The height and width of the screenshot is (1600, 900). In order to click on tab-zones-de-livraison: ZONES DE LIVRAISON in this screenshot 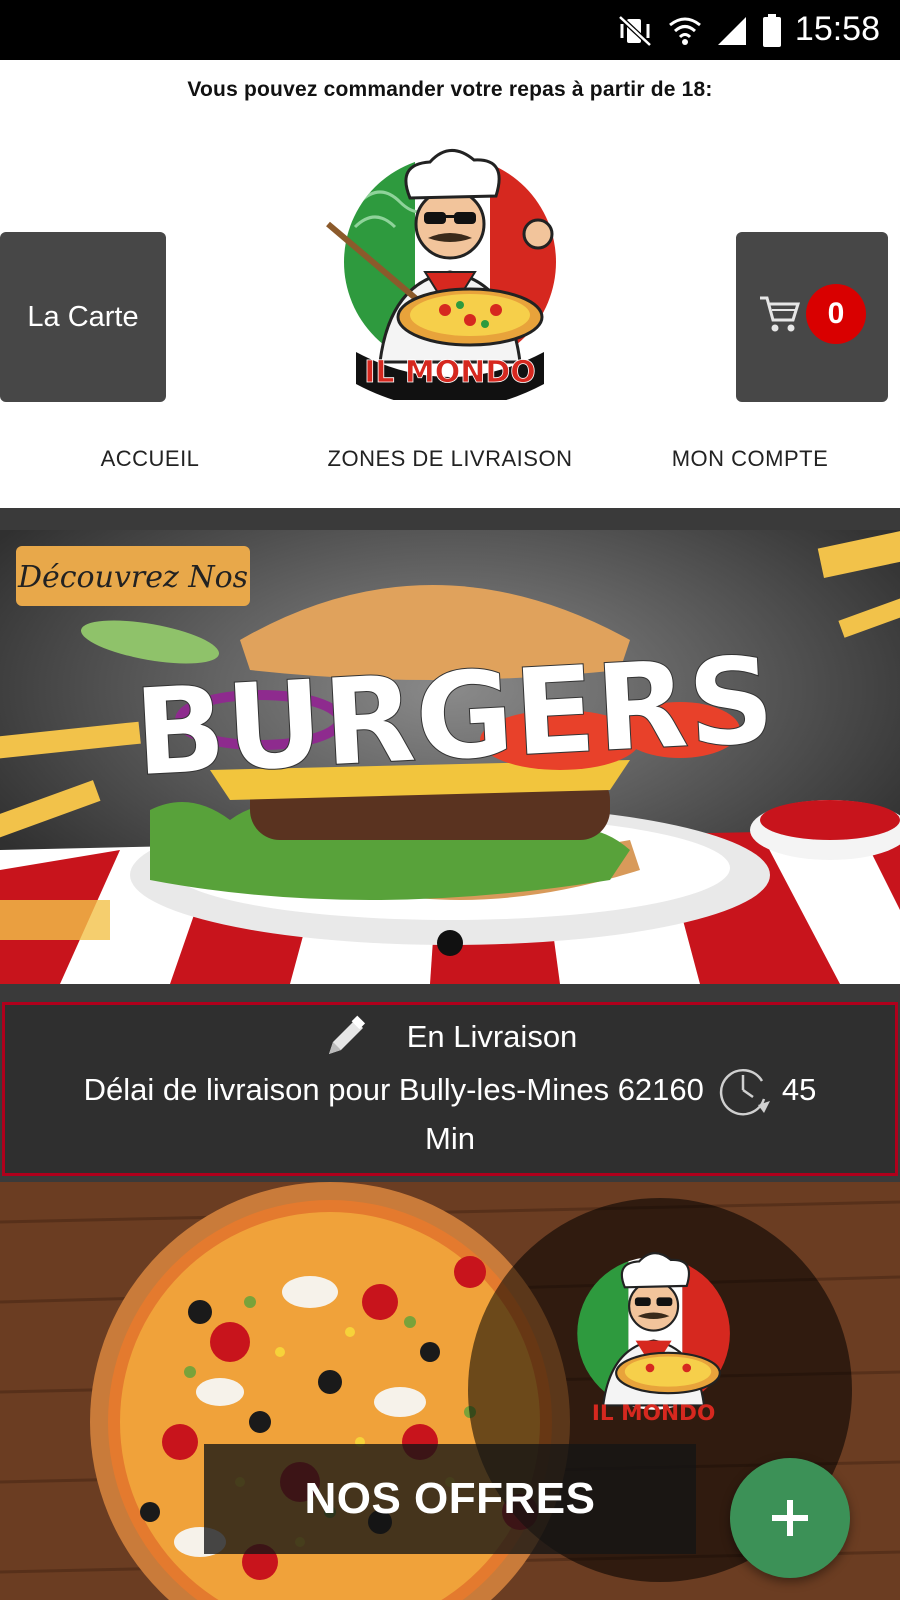, I will do `click(450, 459)`.